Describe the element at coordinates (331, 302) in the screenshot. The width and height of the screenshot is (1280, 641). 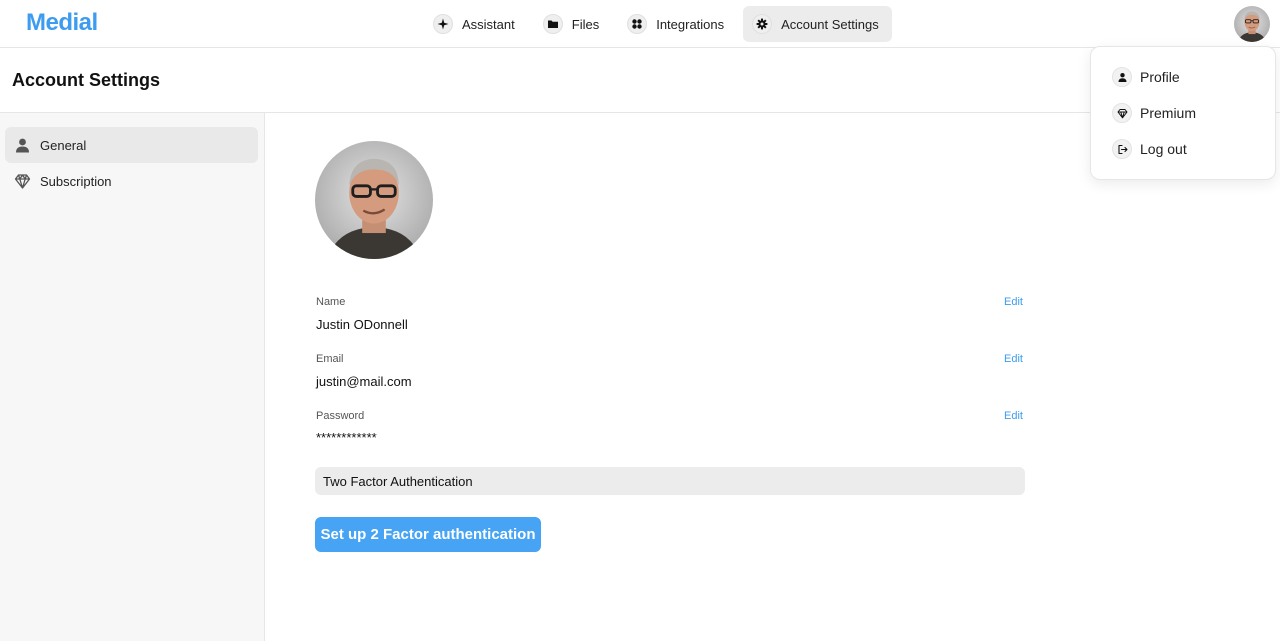
I see `name-label: Name` at that location.